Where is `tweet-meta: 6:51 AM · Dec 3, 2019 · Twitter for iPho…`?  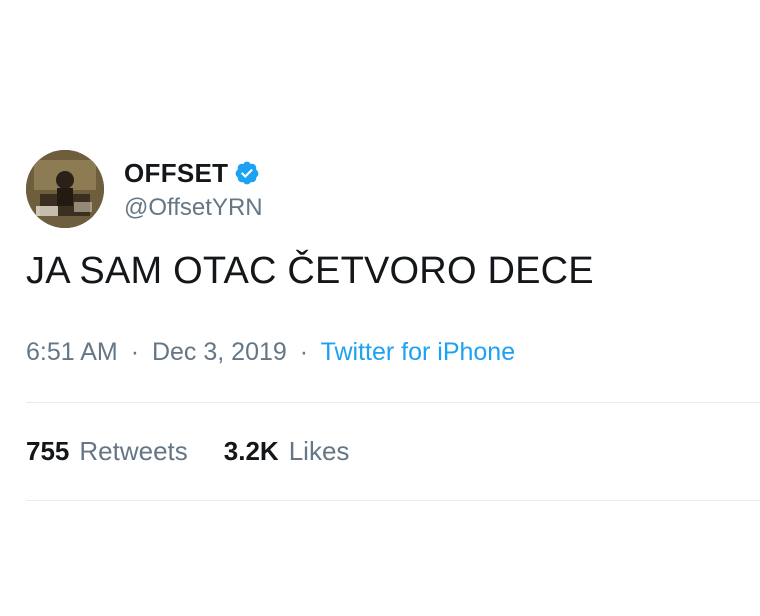
tweet-meta: 6:51 AM · Dec 3, 2019 · Twitter for iPho… is located at coordinates (270, 352).